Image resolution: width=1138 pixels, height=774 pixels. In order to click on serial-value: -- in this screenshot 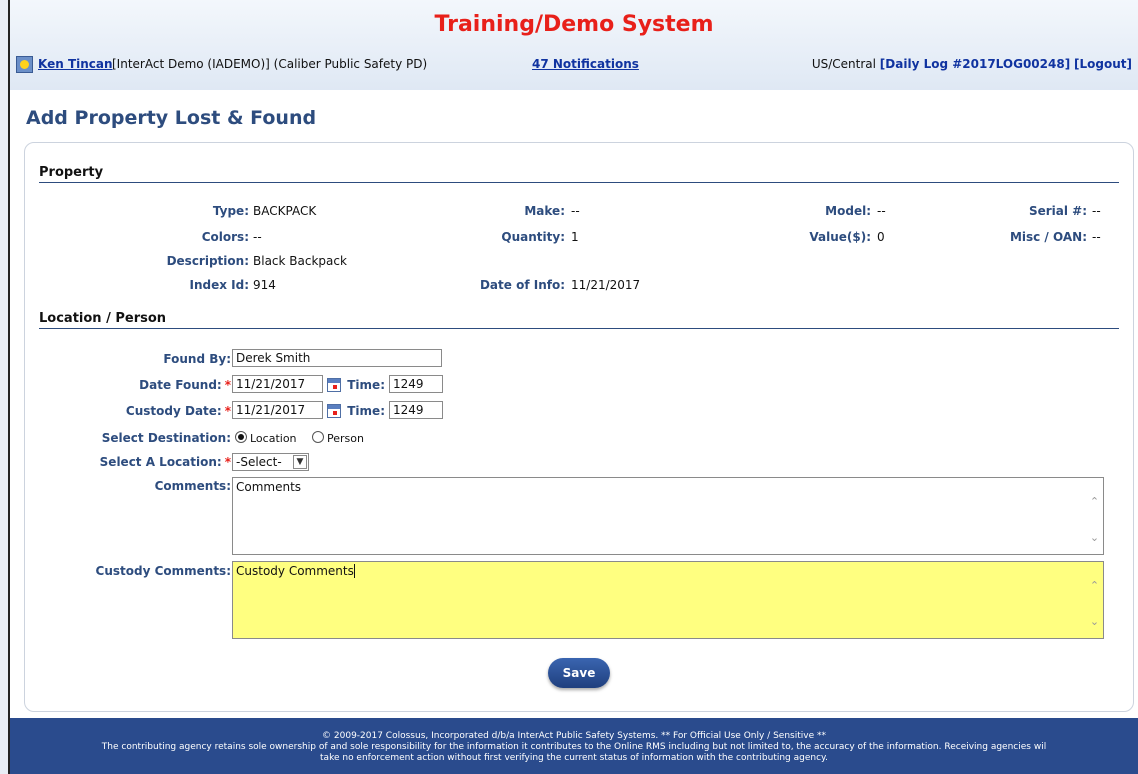, I will do `click(1096, 211)`.